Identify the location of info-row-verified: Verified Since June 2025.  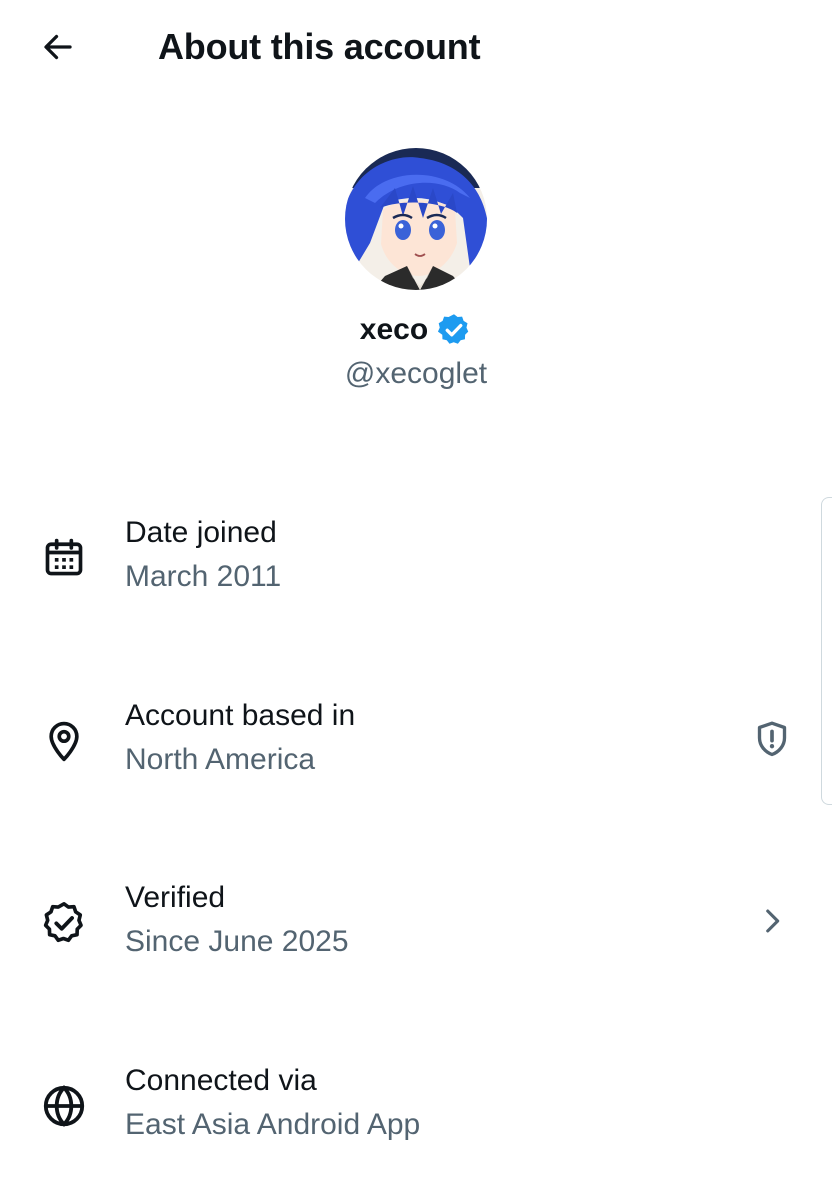
(416, 925).